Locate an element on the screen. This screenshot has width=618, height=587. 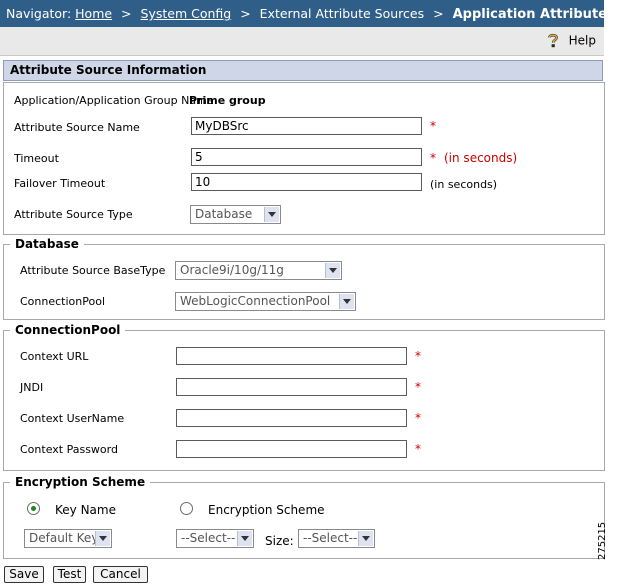
section-header: Attribute Source Information is located at coordinates (303, 70).